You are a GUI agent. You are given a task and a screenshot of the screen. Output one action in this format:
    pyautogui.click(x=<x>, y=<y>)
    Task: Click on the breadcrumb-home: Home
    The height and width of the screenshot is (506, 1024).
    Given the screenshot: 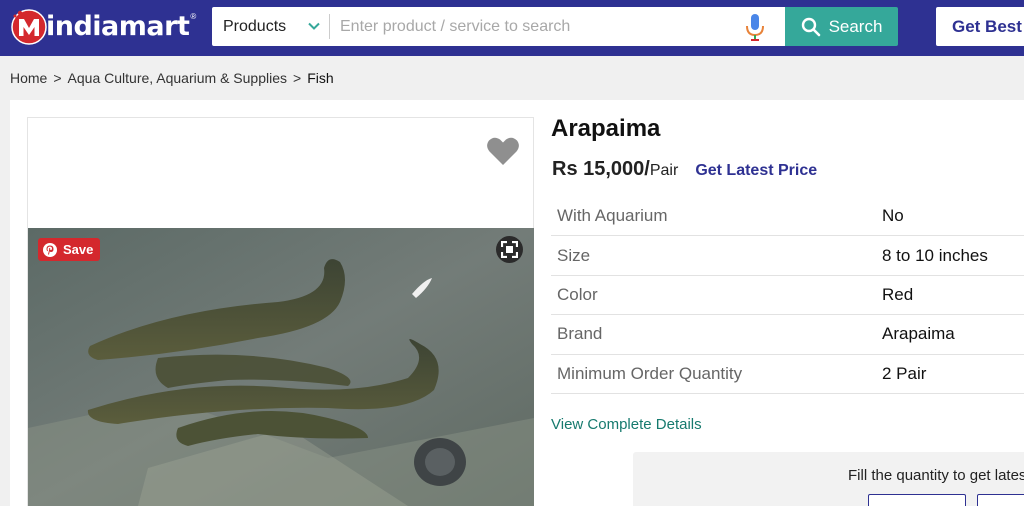 What is the action you would take?
    pyautogui.click(x=28, y=78)
    